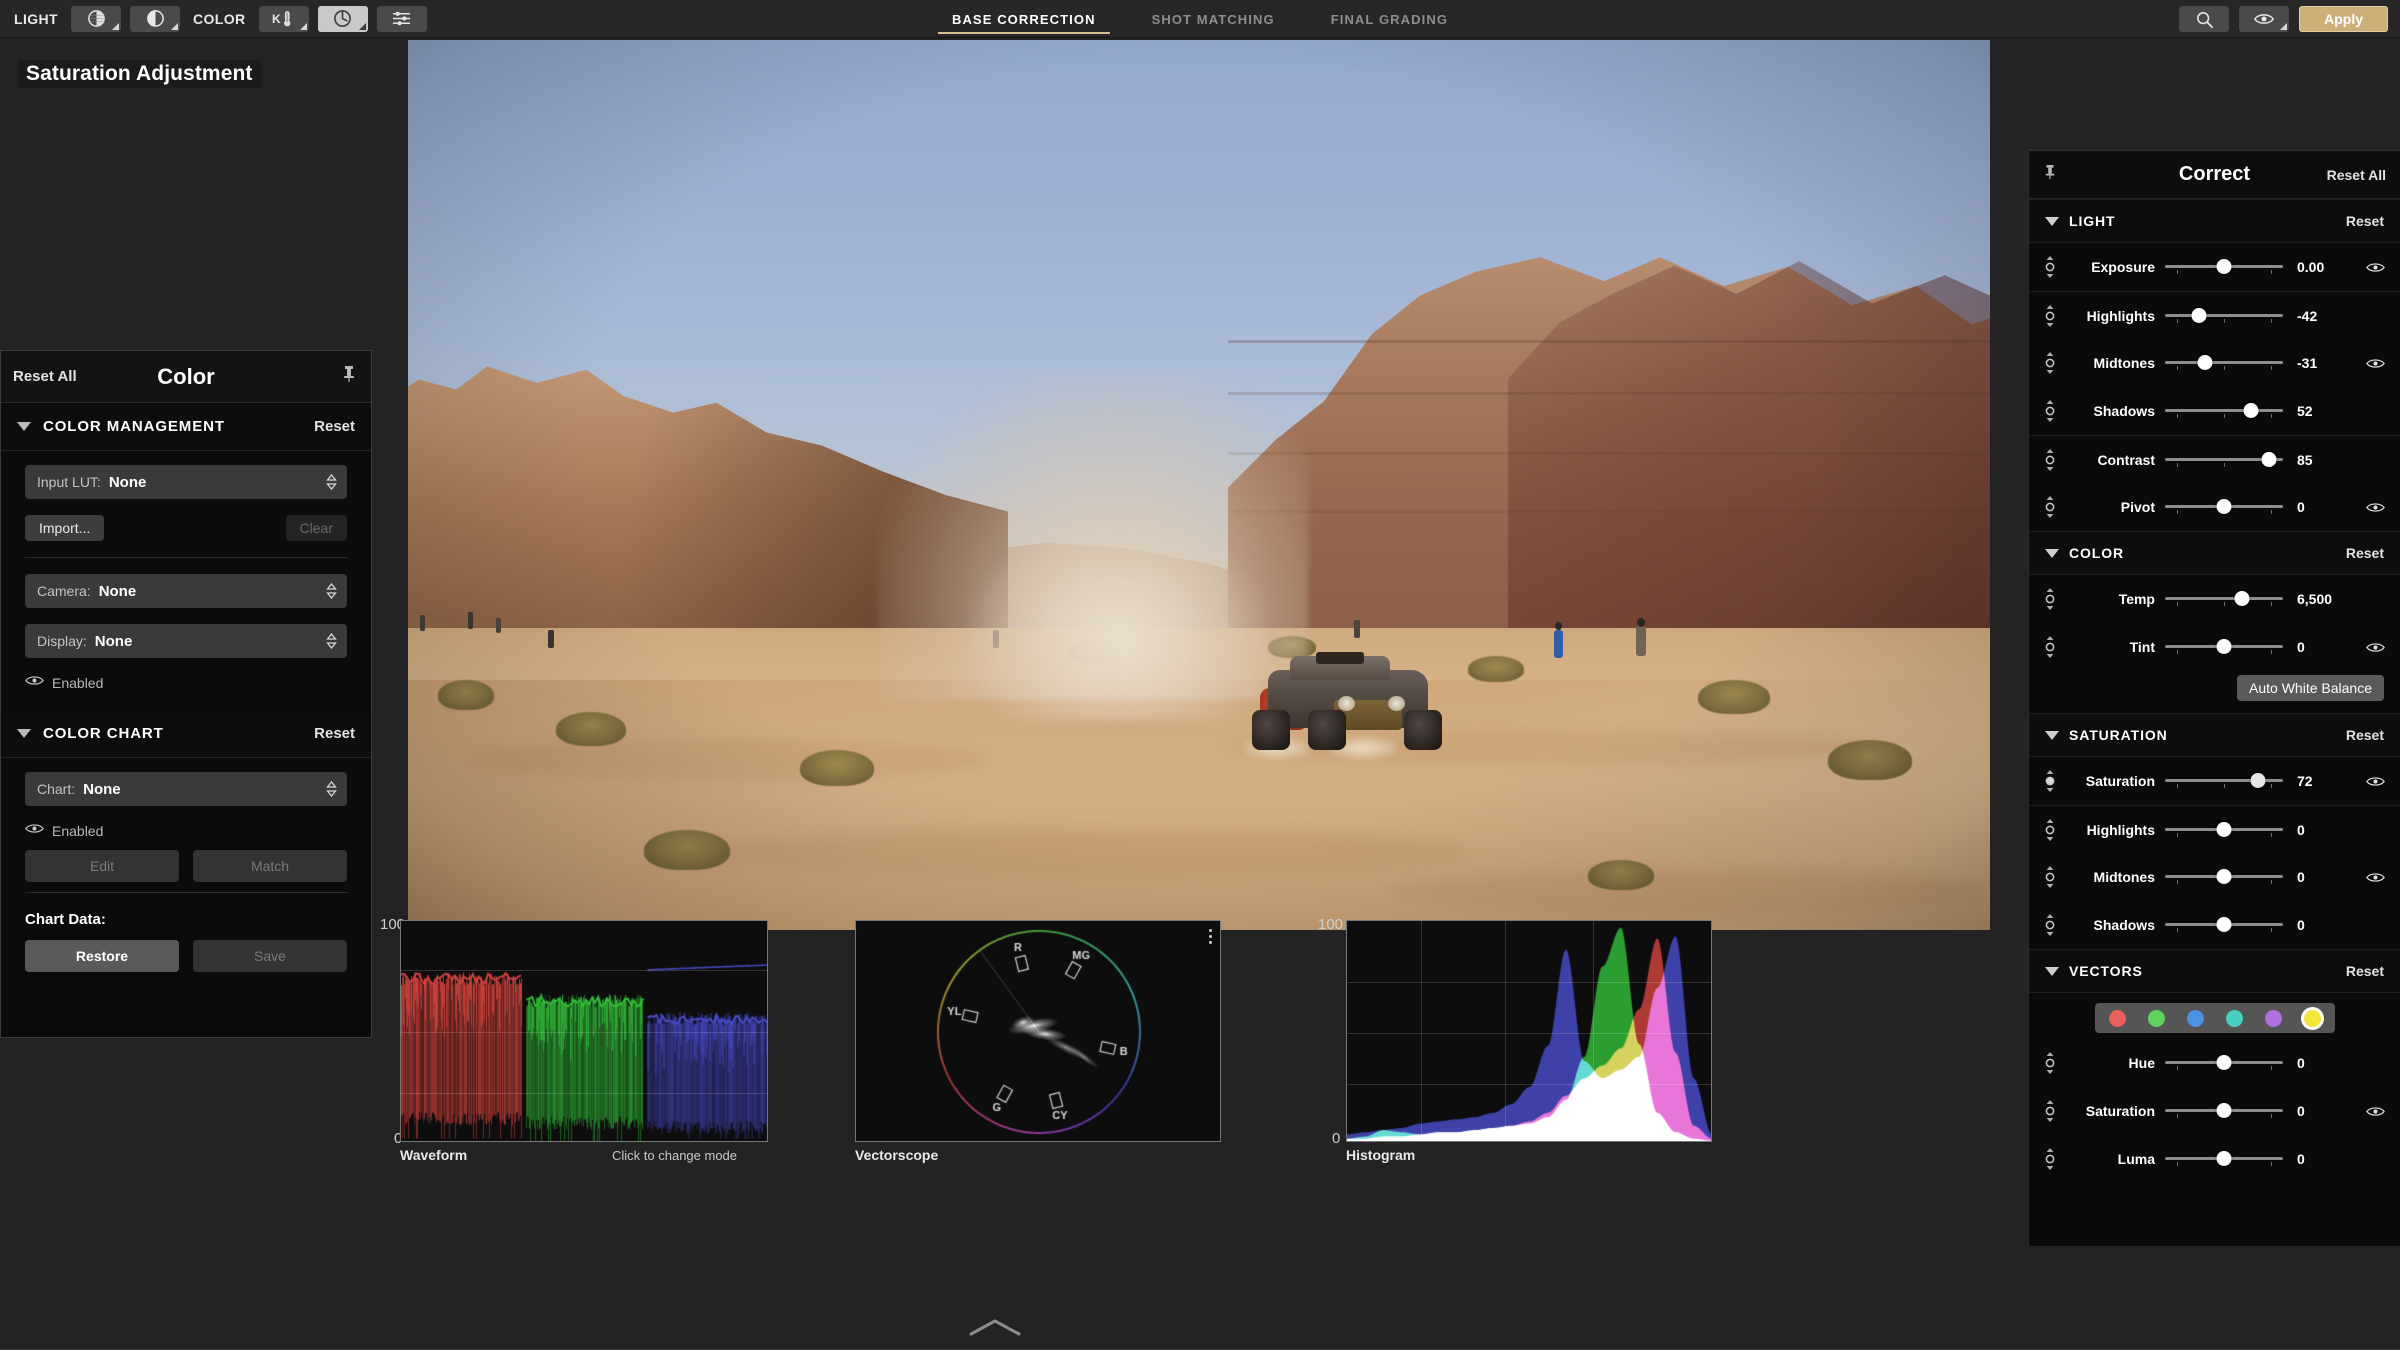 The height and width of the screenshot is (1350, 2400). Describe the element at coordinates (2195, 1018) in the screenshot. I see `vector-swatch-blue` at that location.